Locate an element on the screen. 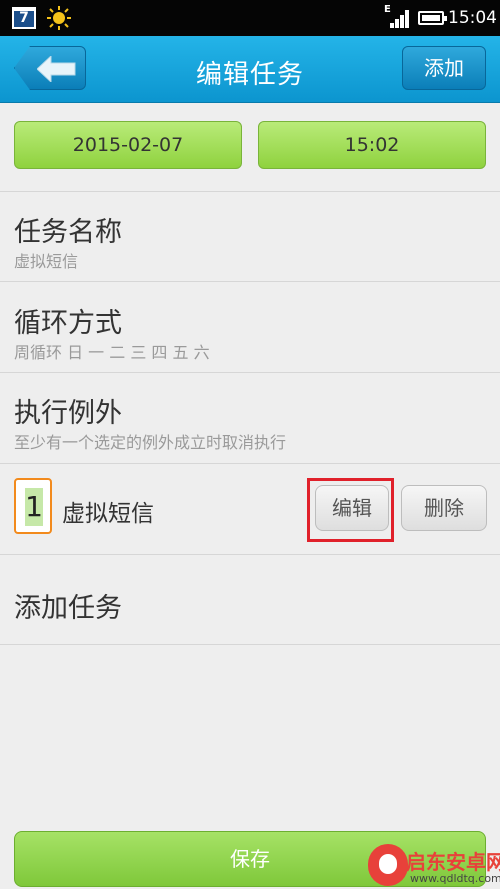 The height and width of the screenshot is (889, 500). exception-index: 1 is located at coordinates (33, 506).